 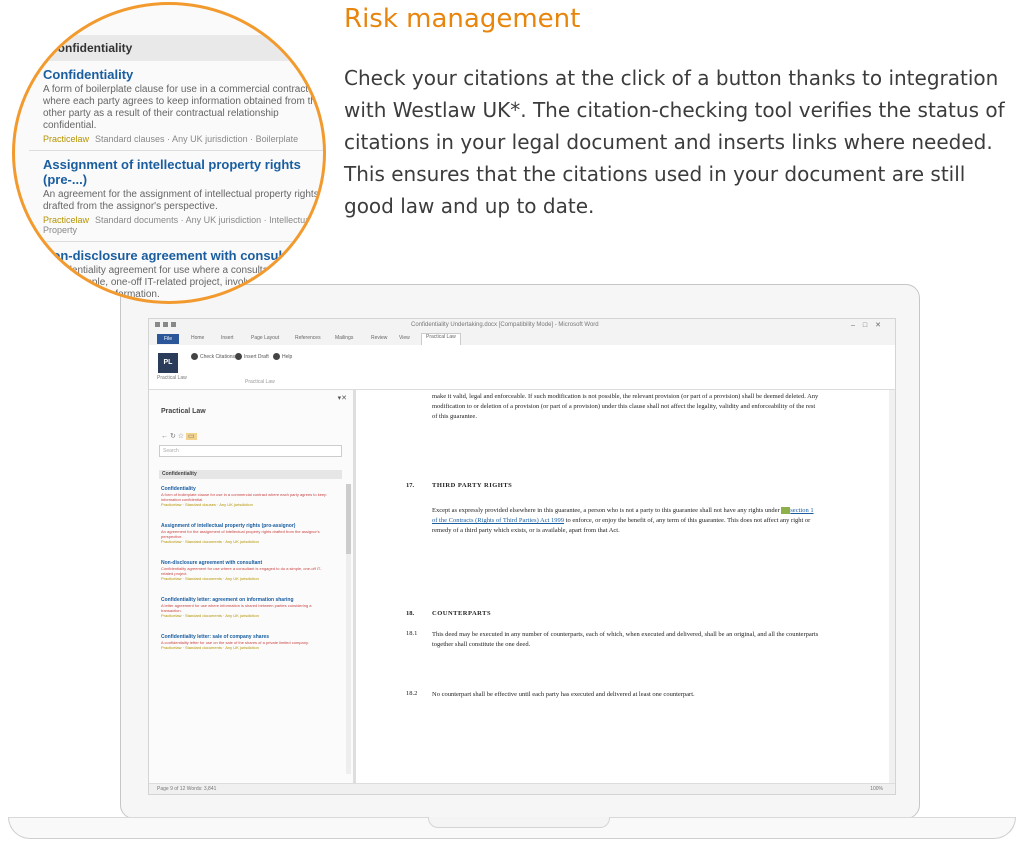 I want to click on clause-title: COUNTERPARTS, so click(x=462, y=613).